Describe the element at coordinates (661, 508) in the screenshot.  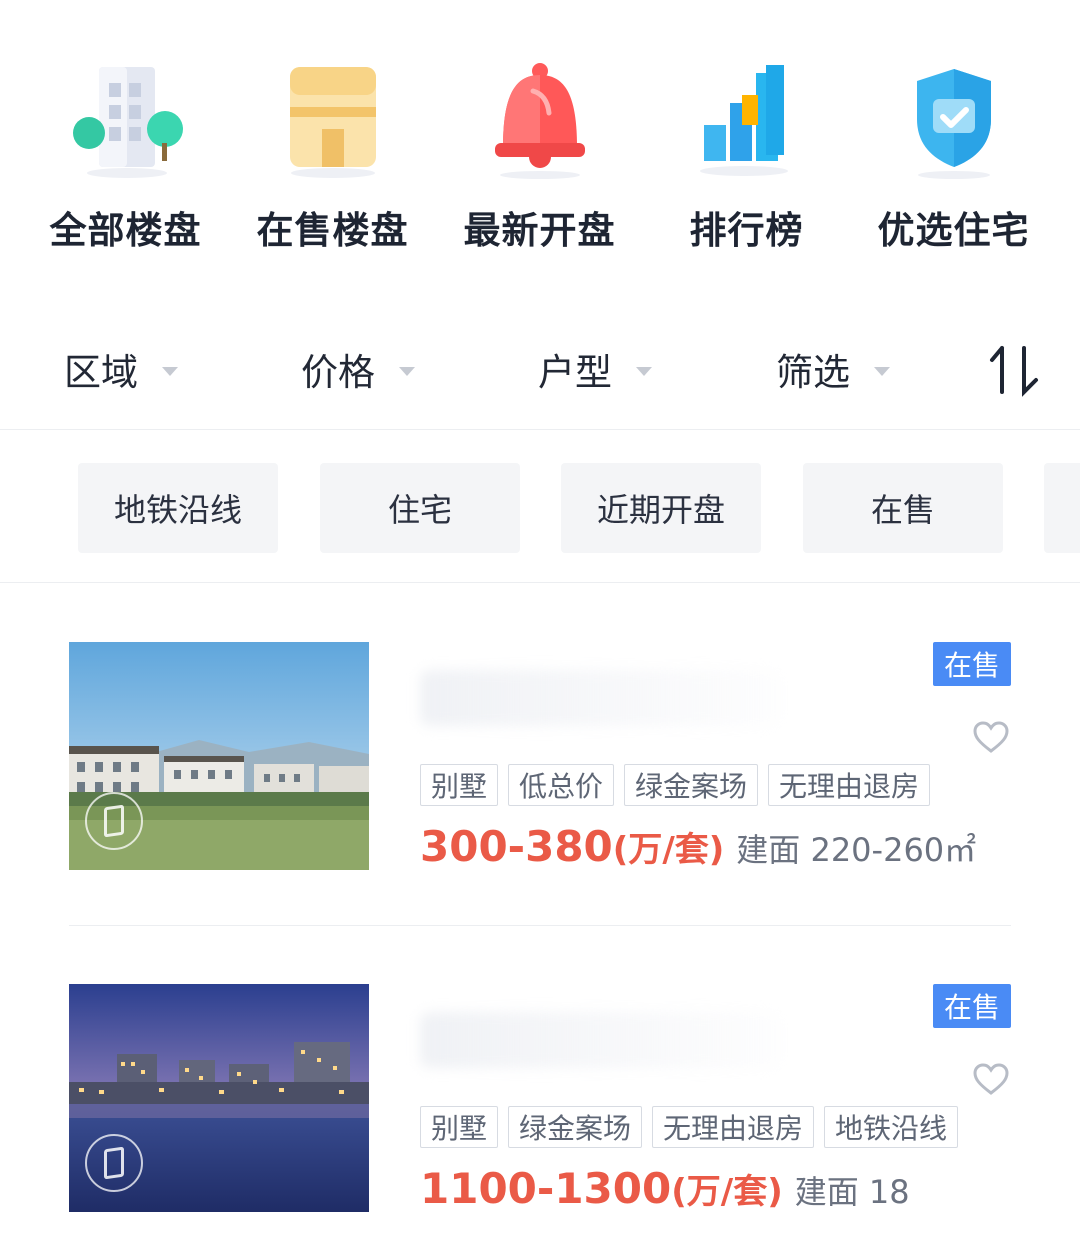
I see `quick-tag-recent-opening: 近期开盘` at that location.